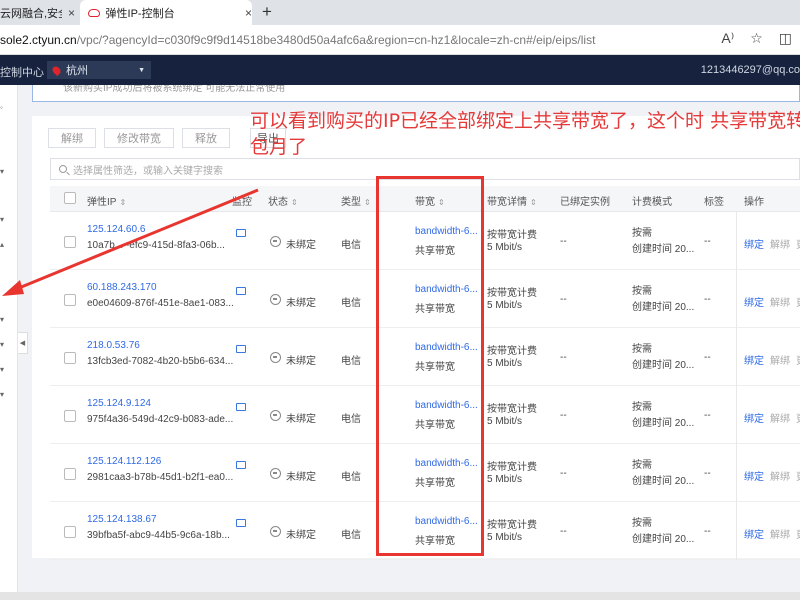 The width and height of the screenshot is (800, 600). What do you see at coordinates (707, 473) in the screenshot?
I see `tag-value: --` at bounding box center [707, 473].